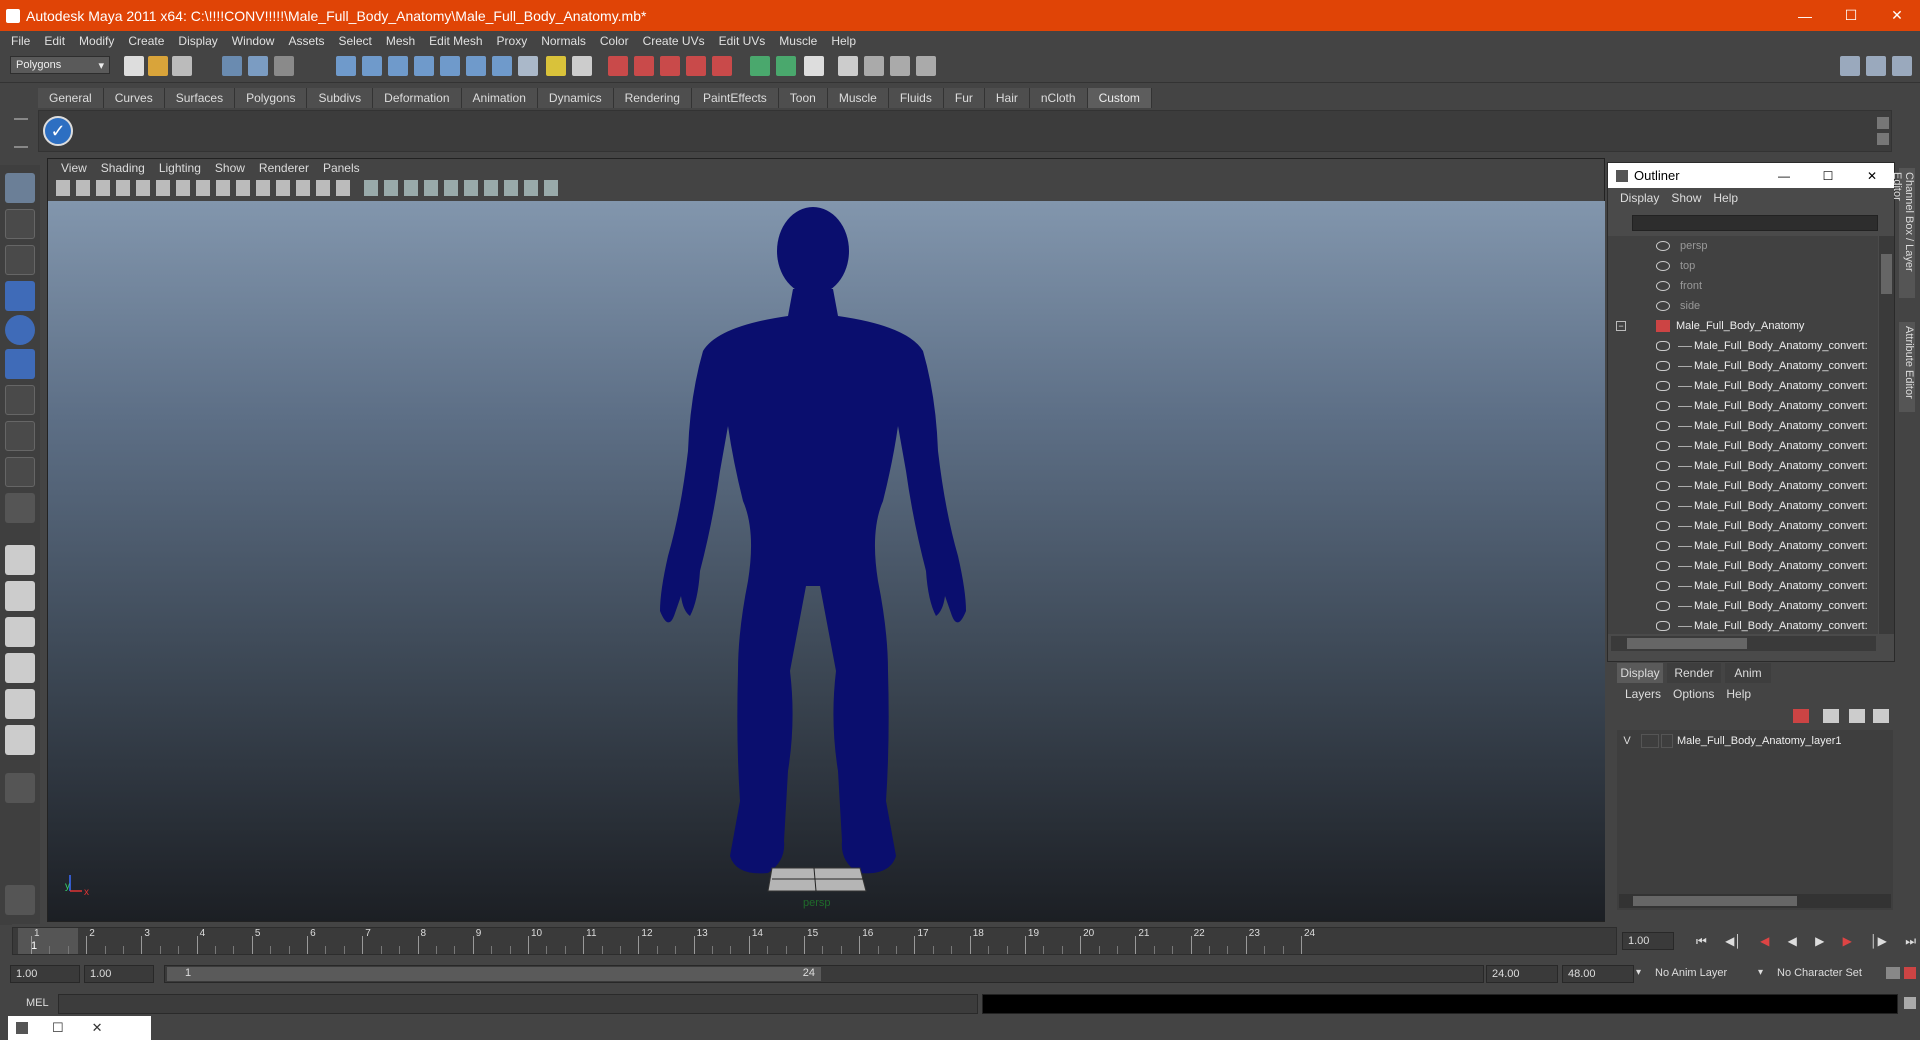 The height and width of the screenshot is (1040, 1920). What do you see at coordinates (813, 540) in the screenshot?
I see `male-anatomy-model` at bounding box center [813, 540].